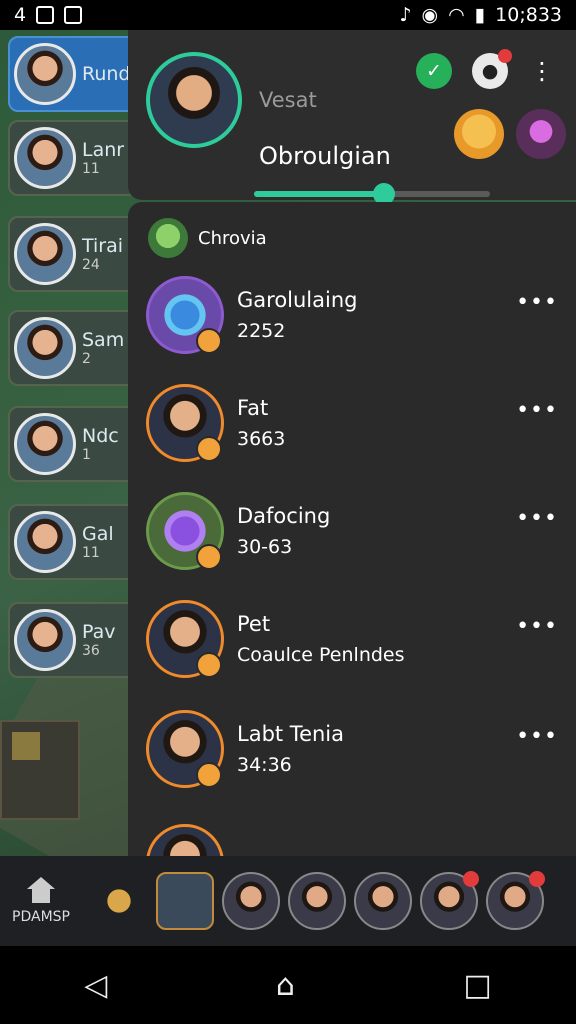 This screenshot has height=1024, width=576. Describe the element at coordinates (405, 15) in the screenshot. I see `silent-icon: ♪` at that location.